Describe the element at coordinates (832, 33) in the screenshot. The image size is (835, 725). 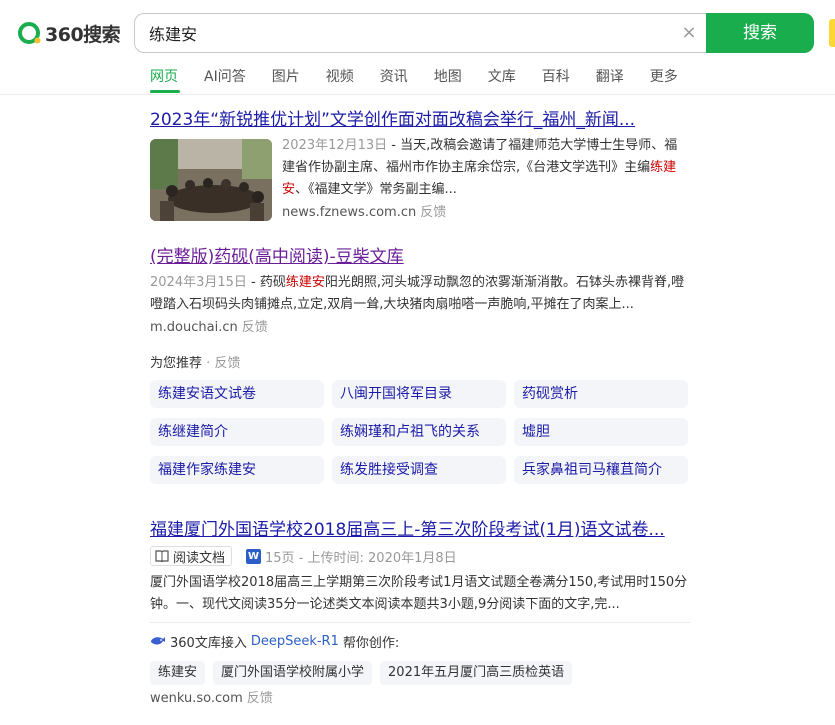
I see `side-widget-edge` at that location.